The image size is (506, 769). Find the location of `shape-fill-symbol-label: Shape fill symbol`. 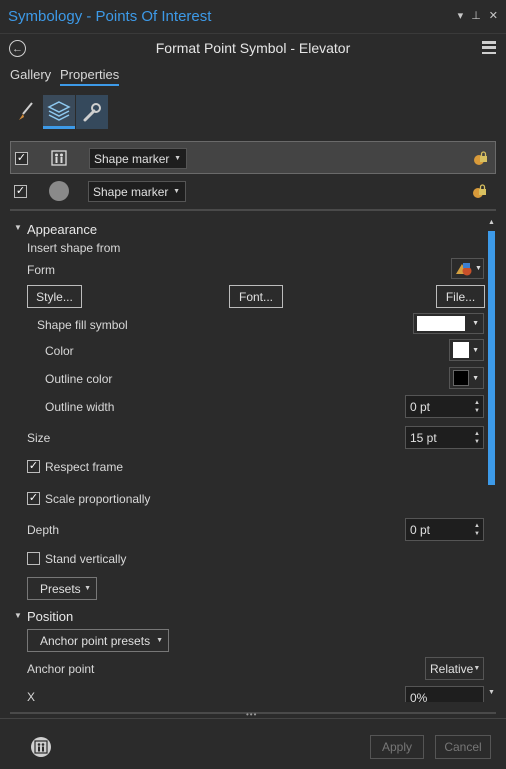

shape-fill-symbol-label: Shape fill symbol is located at coordinates (82, 325).